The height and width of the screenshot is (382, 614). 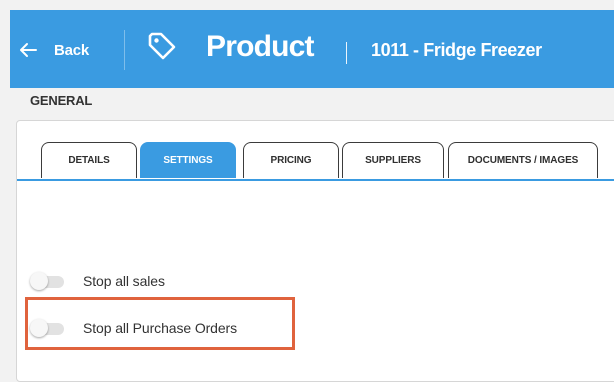 I want to click on stop-all-sales-label: Stop all sales, so click(x=124, y=281).